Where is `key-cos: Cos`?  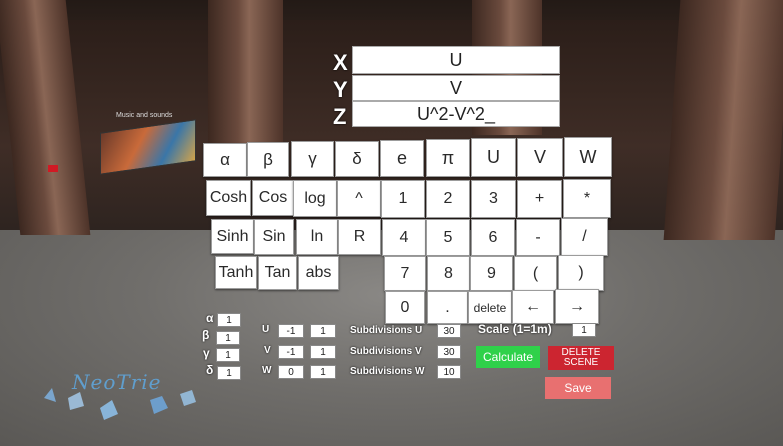 key-cos: Cos is located at coordinates (273, 198).